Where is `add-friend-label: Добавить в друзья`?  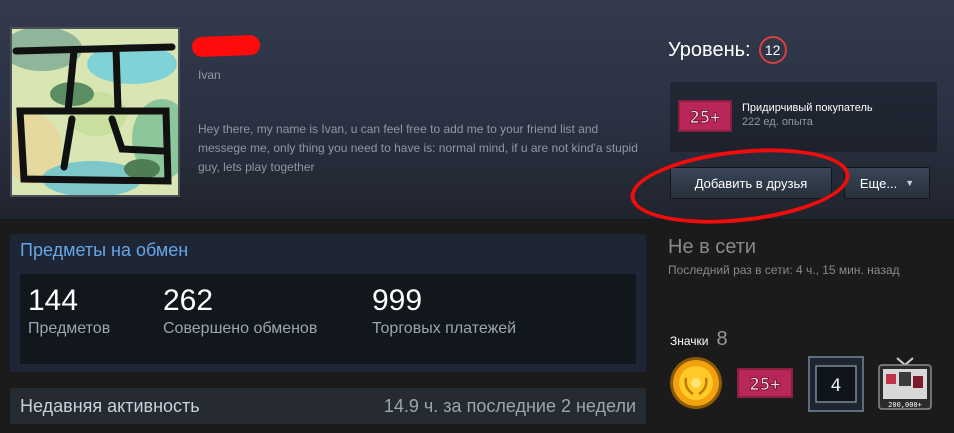 add-friend-label: Добавить в друзья is located at coordinates (751, 183).